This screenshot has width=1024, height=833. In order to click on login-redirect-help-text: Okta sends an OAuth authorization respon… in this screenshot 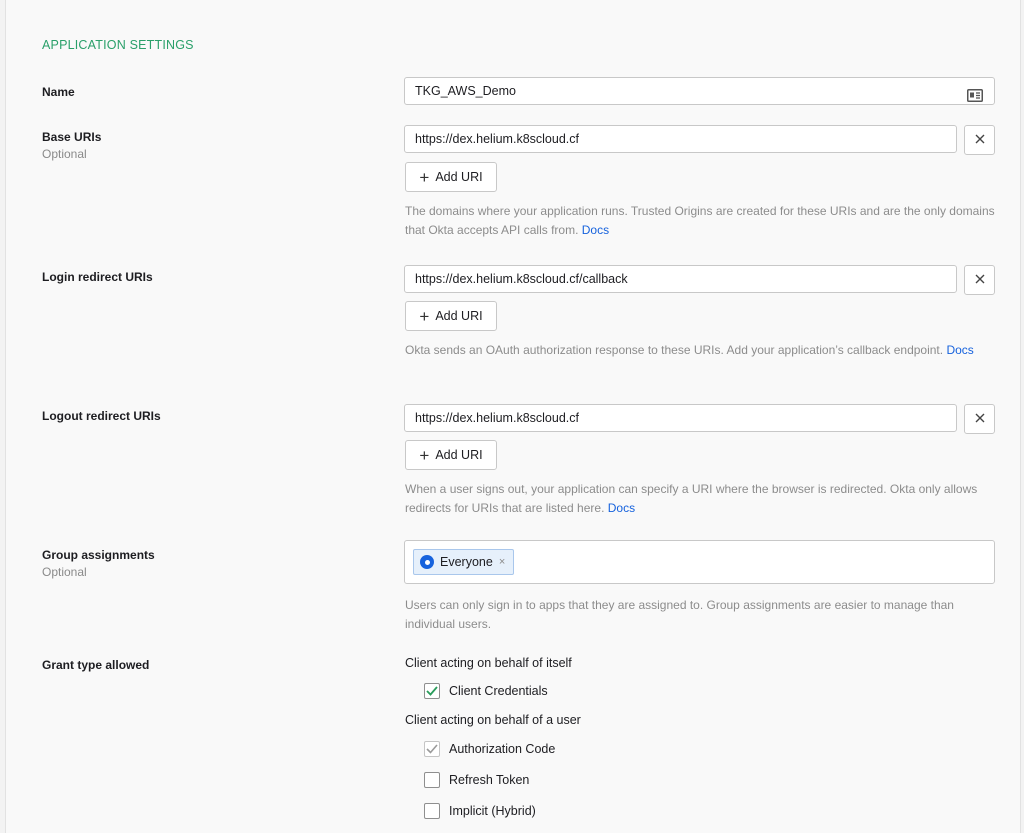, I will do `click(674, 350)`.